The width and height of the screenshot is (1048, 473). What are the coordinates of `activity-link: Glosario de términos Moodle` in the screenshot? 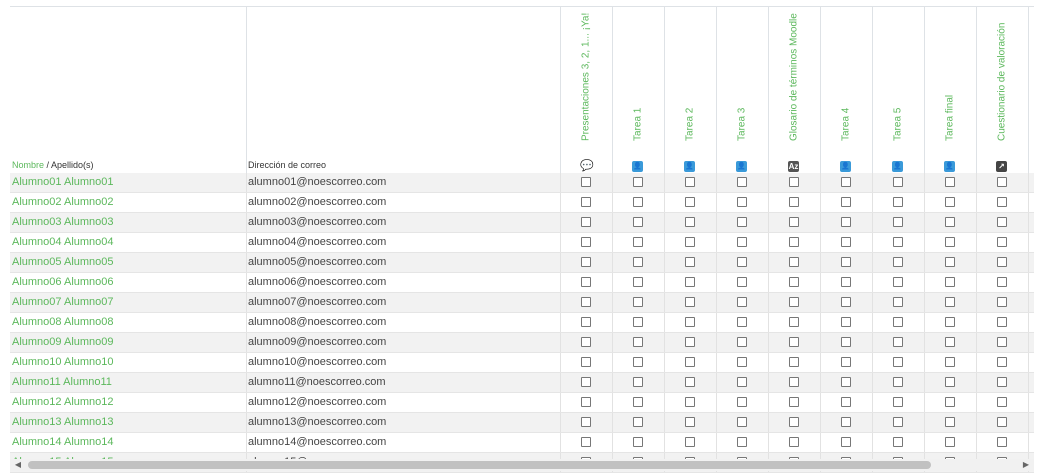 It's located at (794, 77).